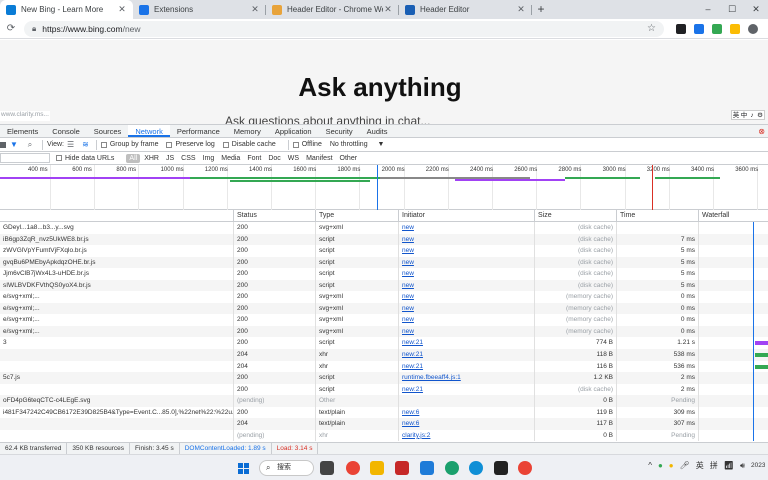 This screenshot has height=480, width=768. Describe the element at coordinates (3, 144) in the screenshot. I see `record-icon` at that location.